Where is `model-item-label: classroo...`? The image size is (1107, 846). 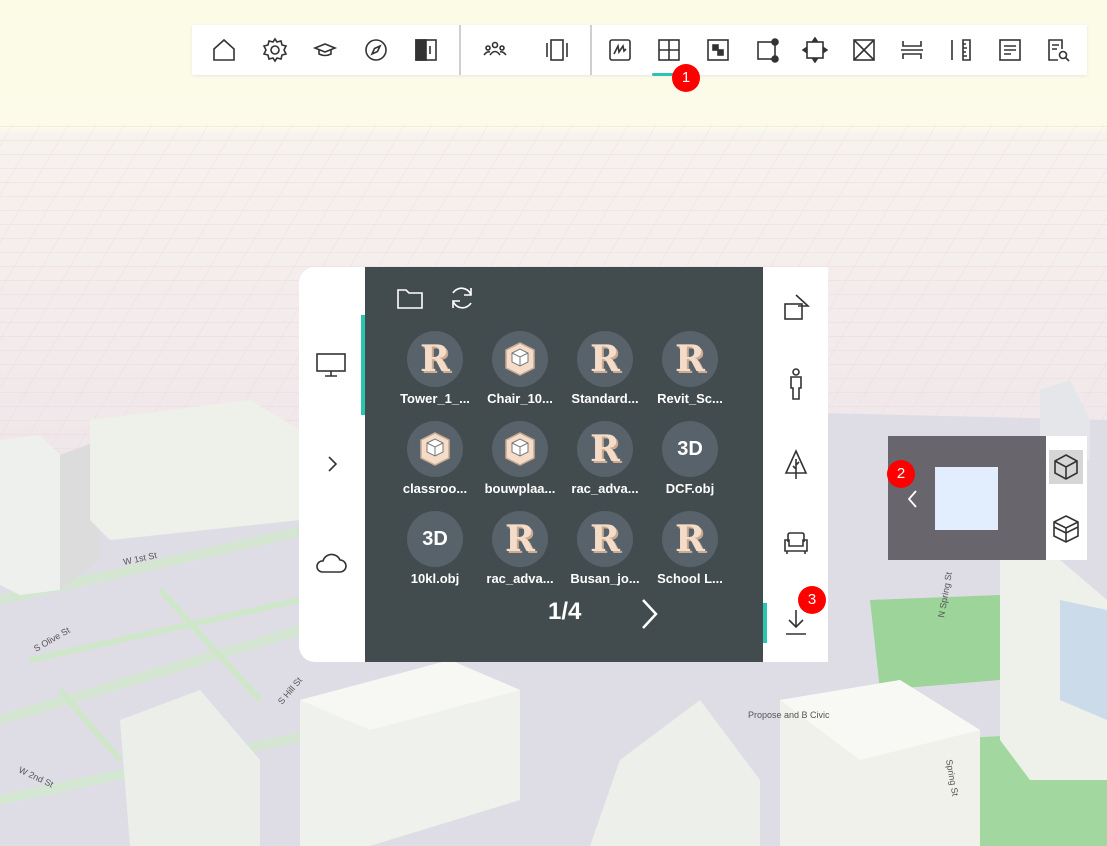
model-item-label: classroo... is located at coordinates (435, 488).